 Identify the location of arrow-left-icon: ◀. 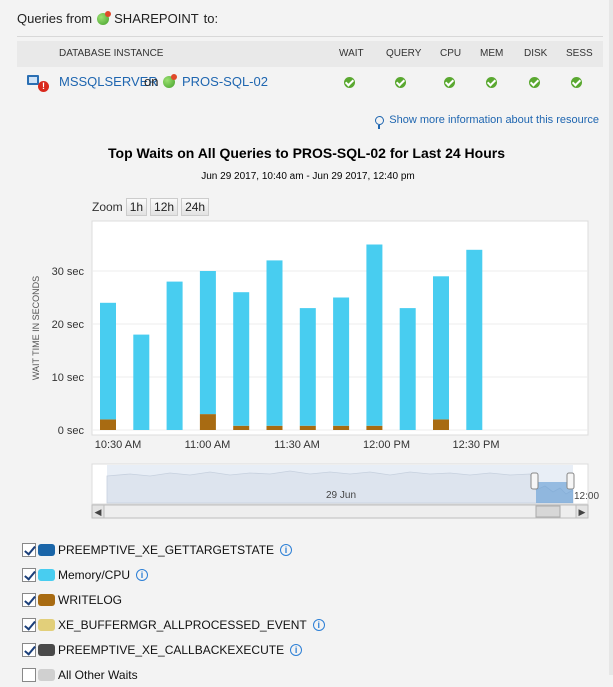
(98, 512).